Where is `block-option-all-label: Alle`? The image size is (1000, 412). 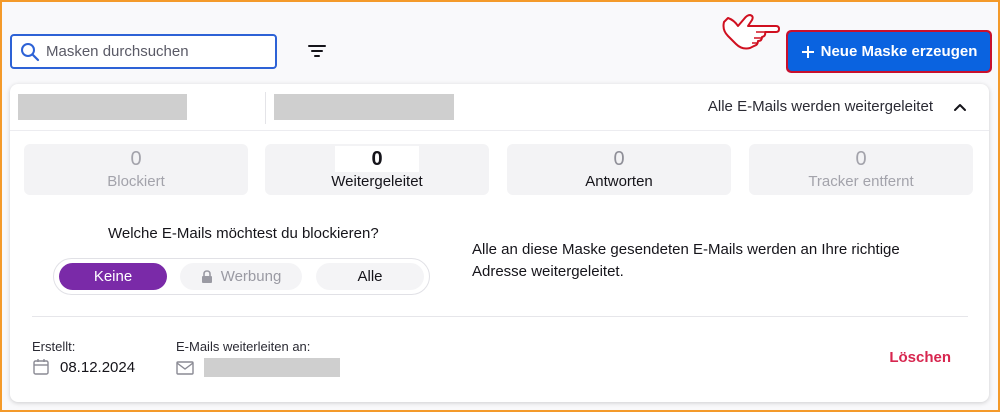
block-option-all-label: Alle is located at coordinates (370, 276).